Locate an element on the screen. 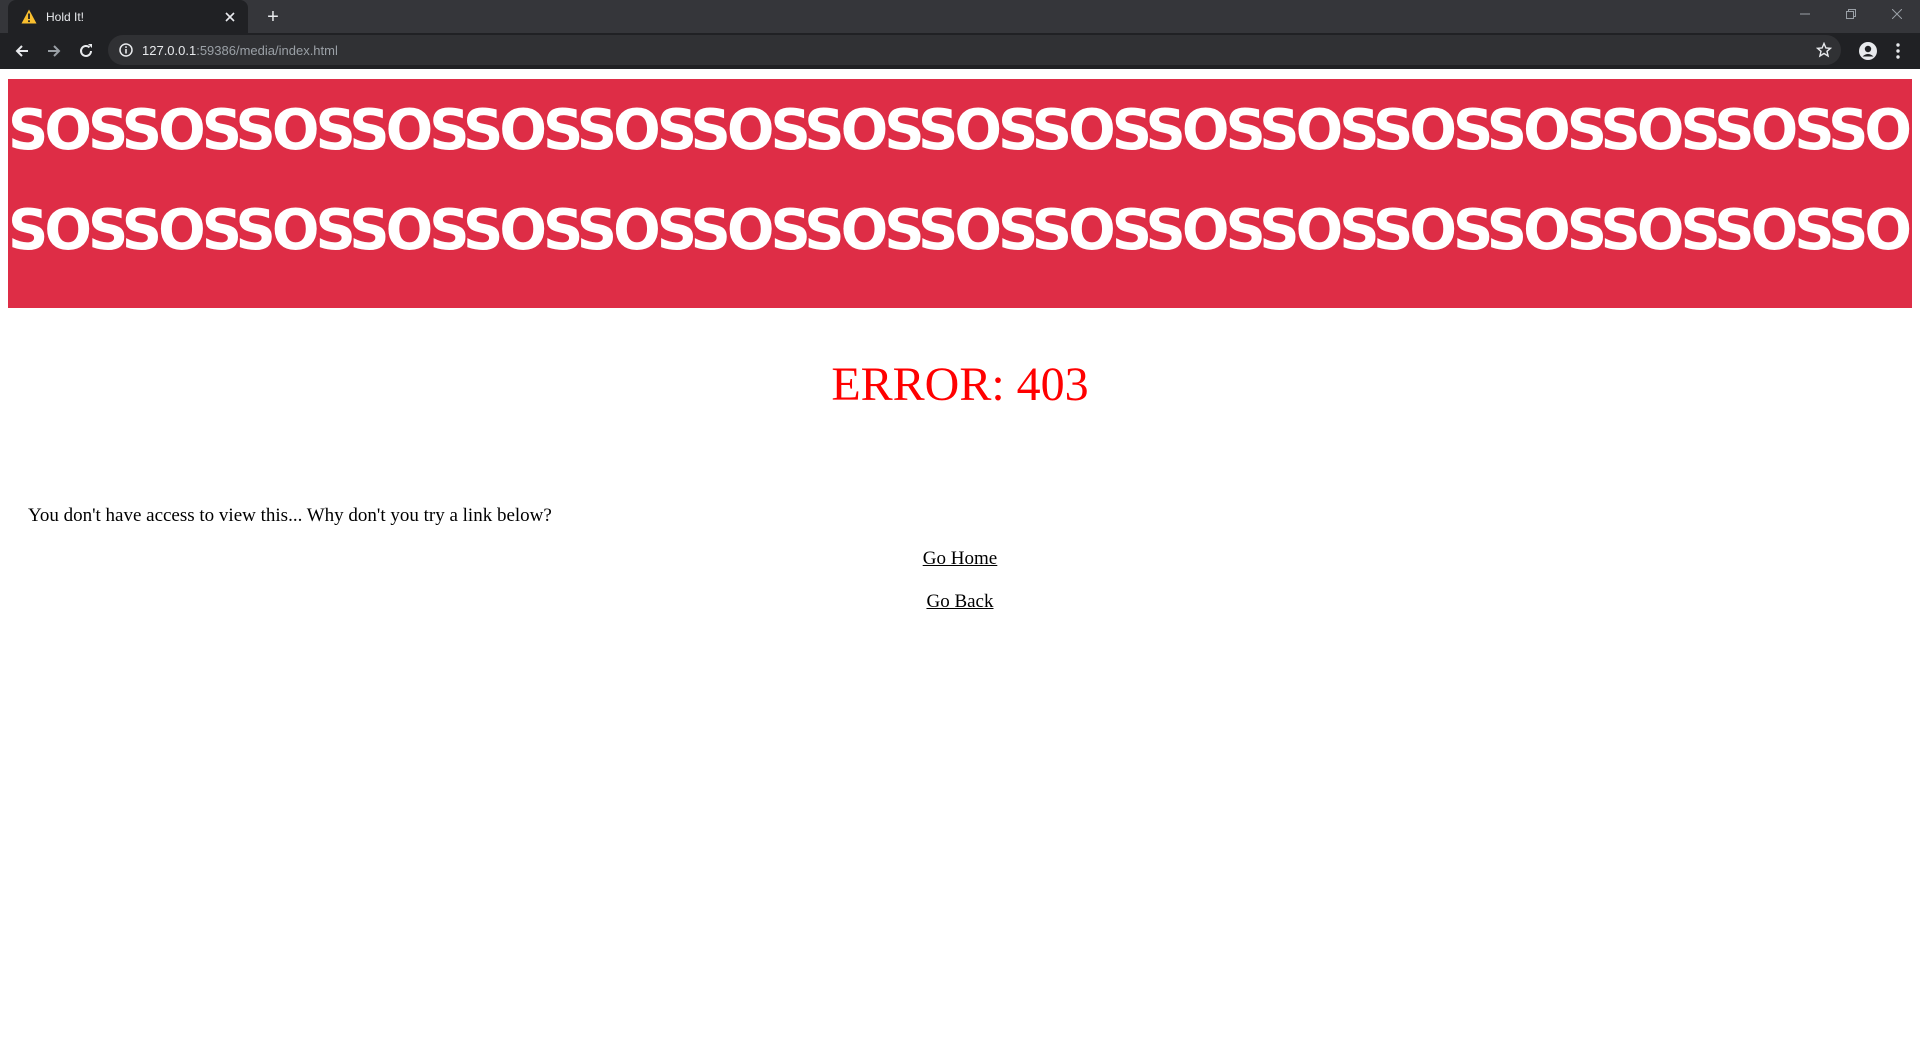 The width and height of the screenshot is (1920, 1040). new-tab-button: + is located at coordinates (273, 17).